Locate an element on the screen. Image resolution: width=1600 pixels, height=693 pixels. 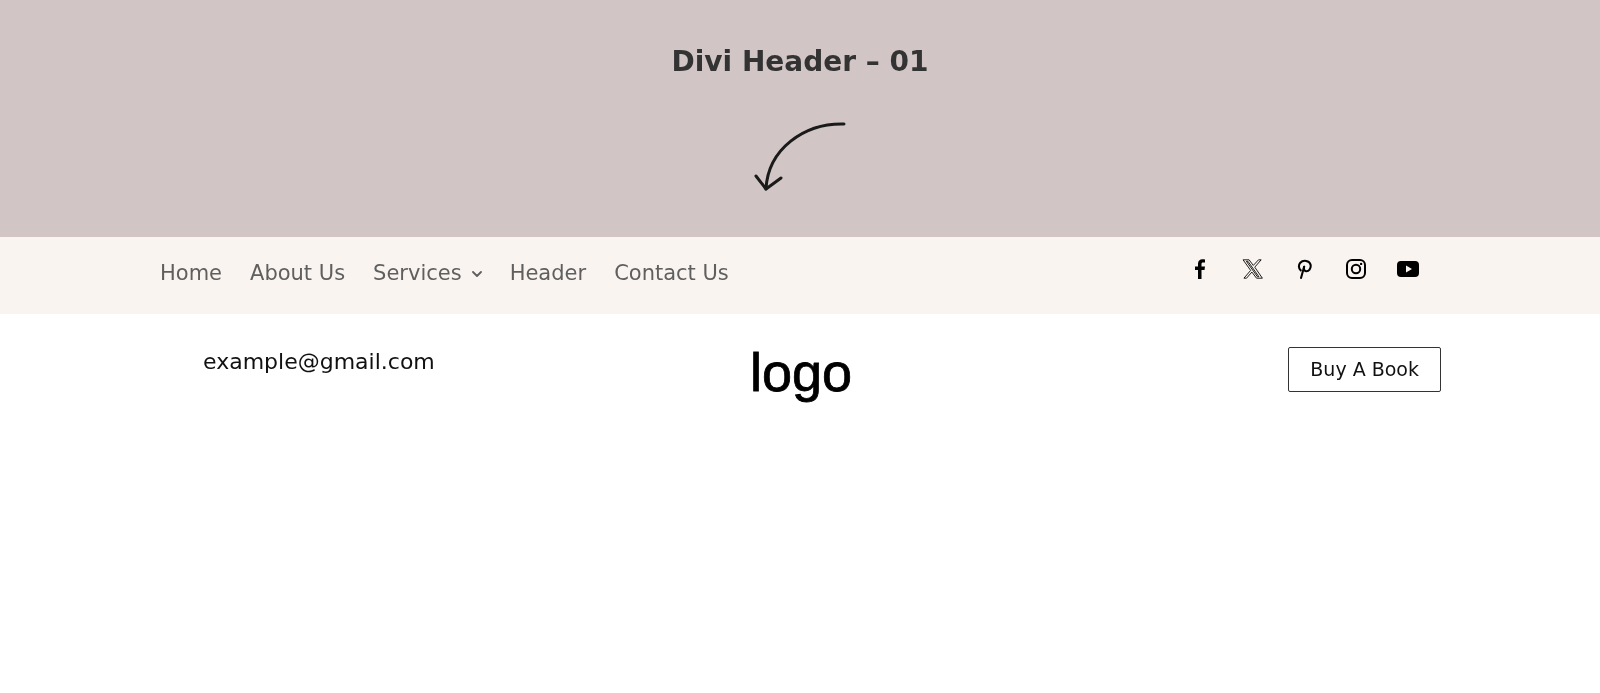
nav-link: About Us is located at coordinates (298, 271).